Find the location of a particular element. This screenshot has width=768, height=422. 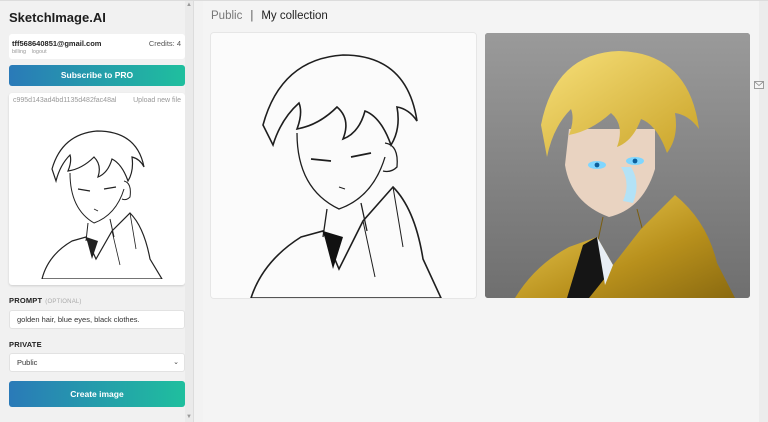

window-top-border is located at coordinates (384, 0).